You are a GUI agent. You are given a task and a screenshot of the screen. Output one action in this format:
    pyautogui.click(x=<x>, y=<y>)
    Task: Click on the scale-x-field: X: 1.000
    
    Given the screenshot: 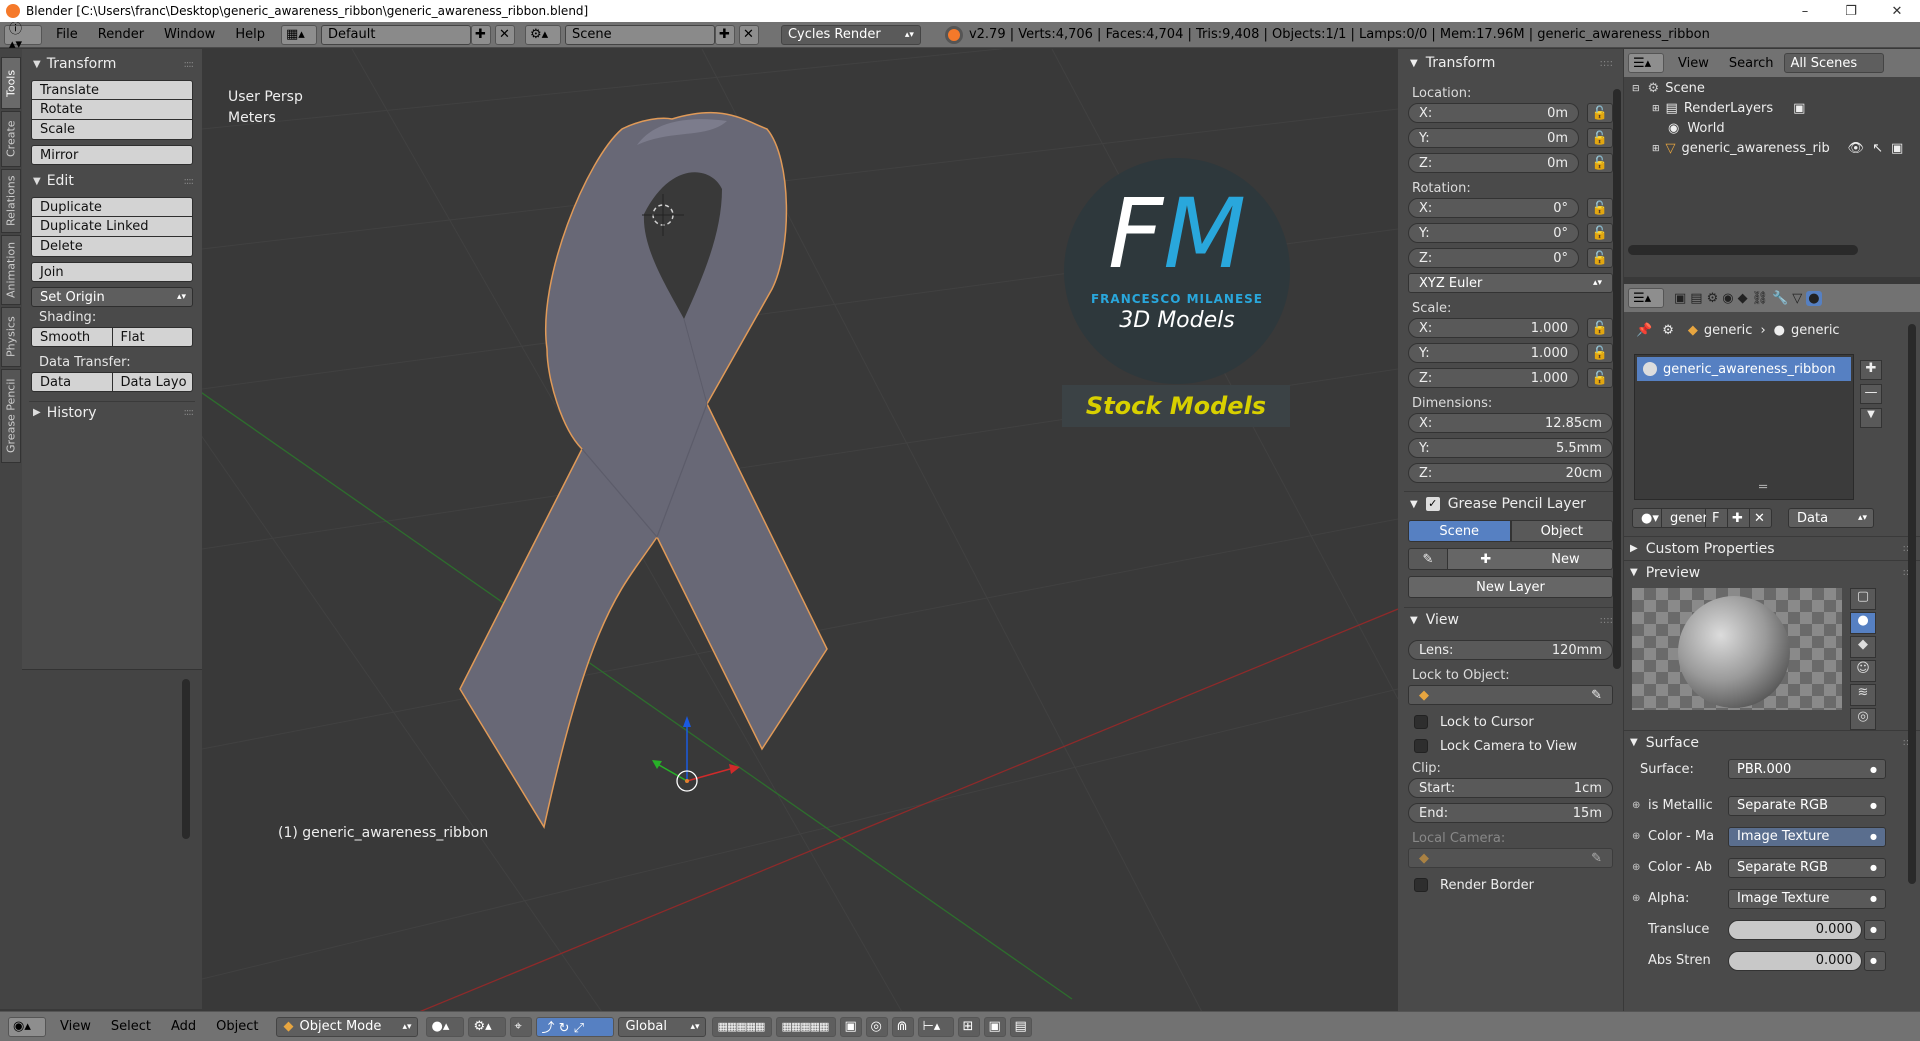 What is the action you would take?
    pyautogui.click(x=1493, y=328)
    